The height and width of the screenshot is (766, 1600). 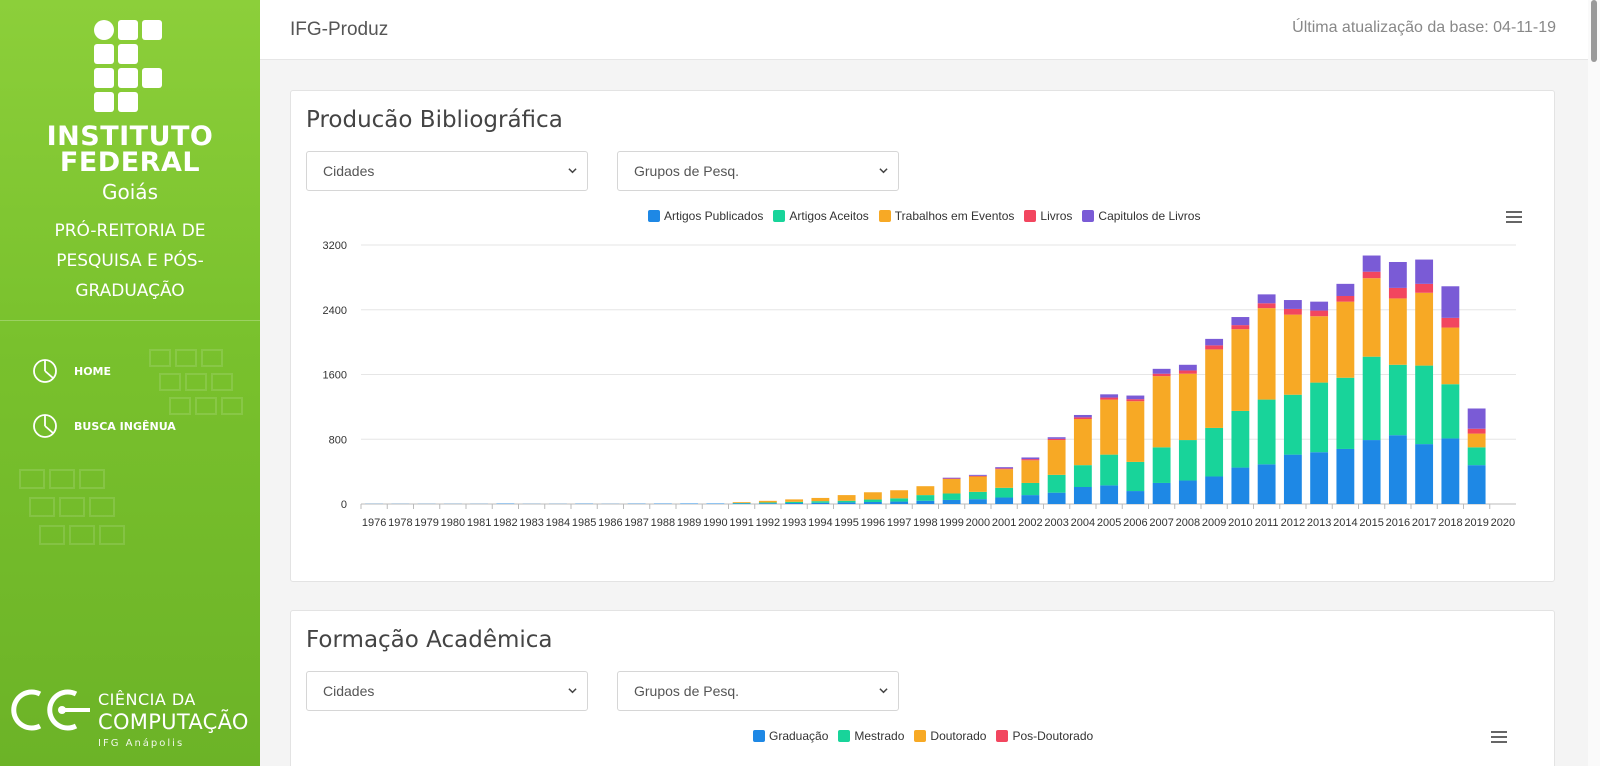 What do you see at coordinates (1048, 216) in the screenshot?
I see `legend-item: Livros` at bounding box center [1048, 216].